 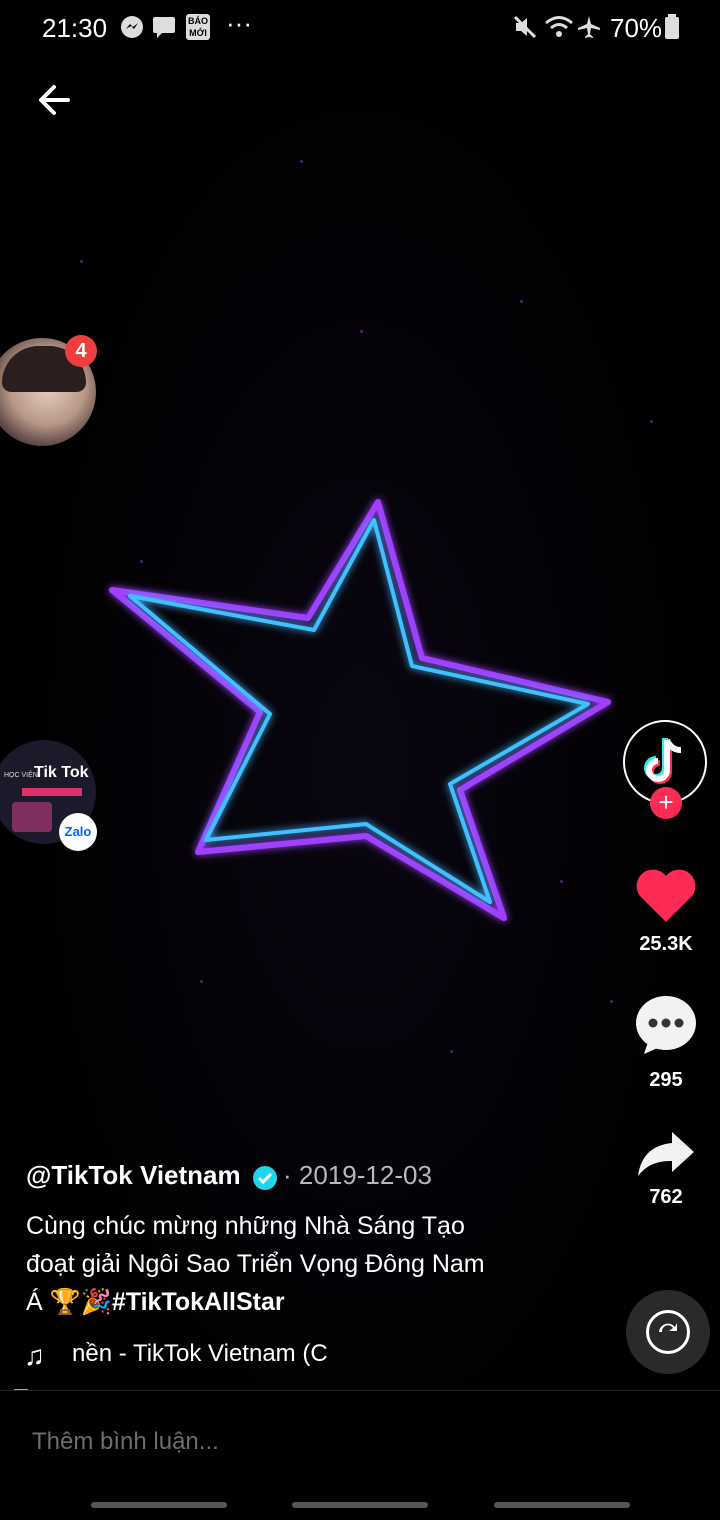 What do you see at coordinates (360, 28) in the screenshot?
I see `status-bar: 21:30 BÁO MỚI ··· 70%` at bounding box center [360, 28].